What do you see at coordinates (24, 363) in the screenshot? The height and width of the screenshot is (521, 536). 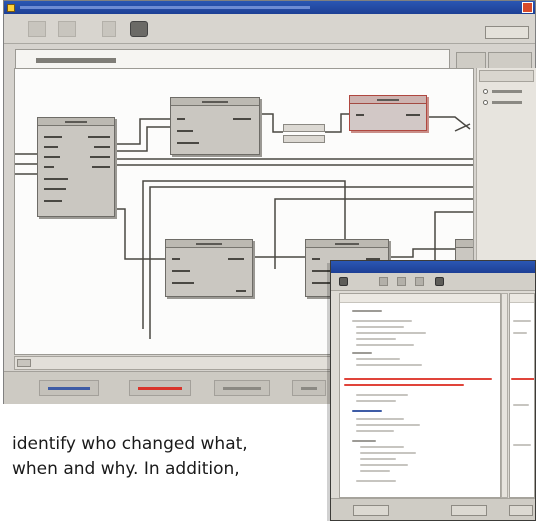 I see `scrollbar-thumb` at bounding box center [24, 363].